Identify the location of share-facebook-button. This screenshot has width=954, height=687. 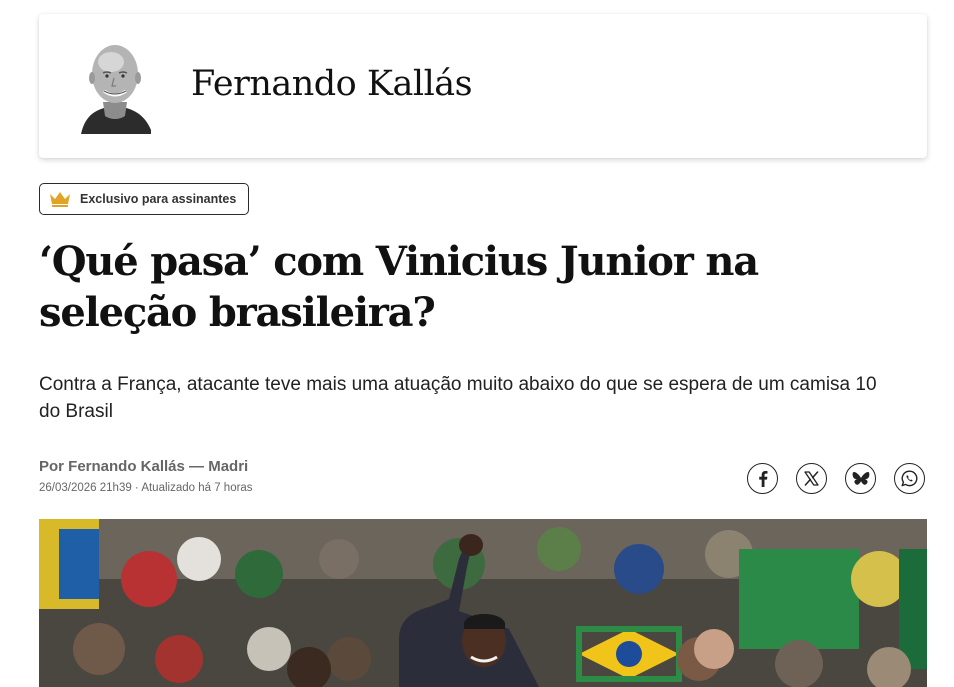
(762, 478).